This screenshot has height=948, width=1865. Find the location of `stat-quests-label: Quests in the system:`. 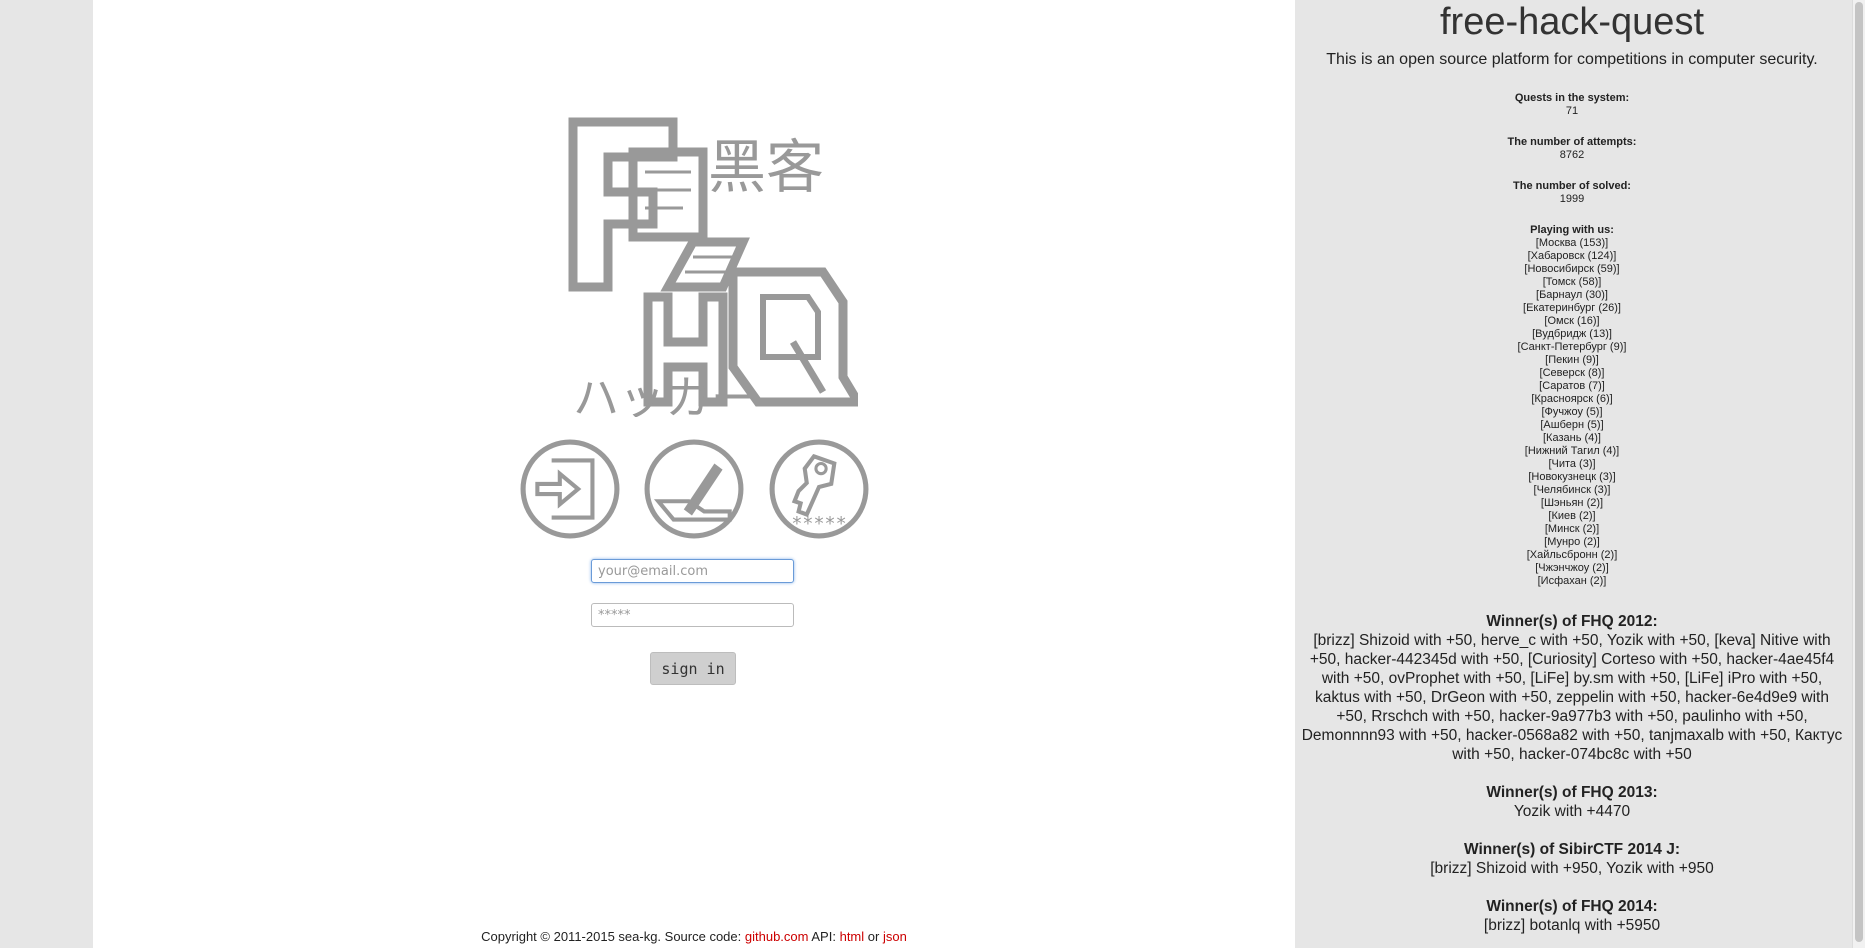

stat-quests-label: Quests in the system: is located at coordinates (1572, 98).